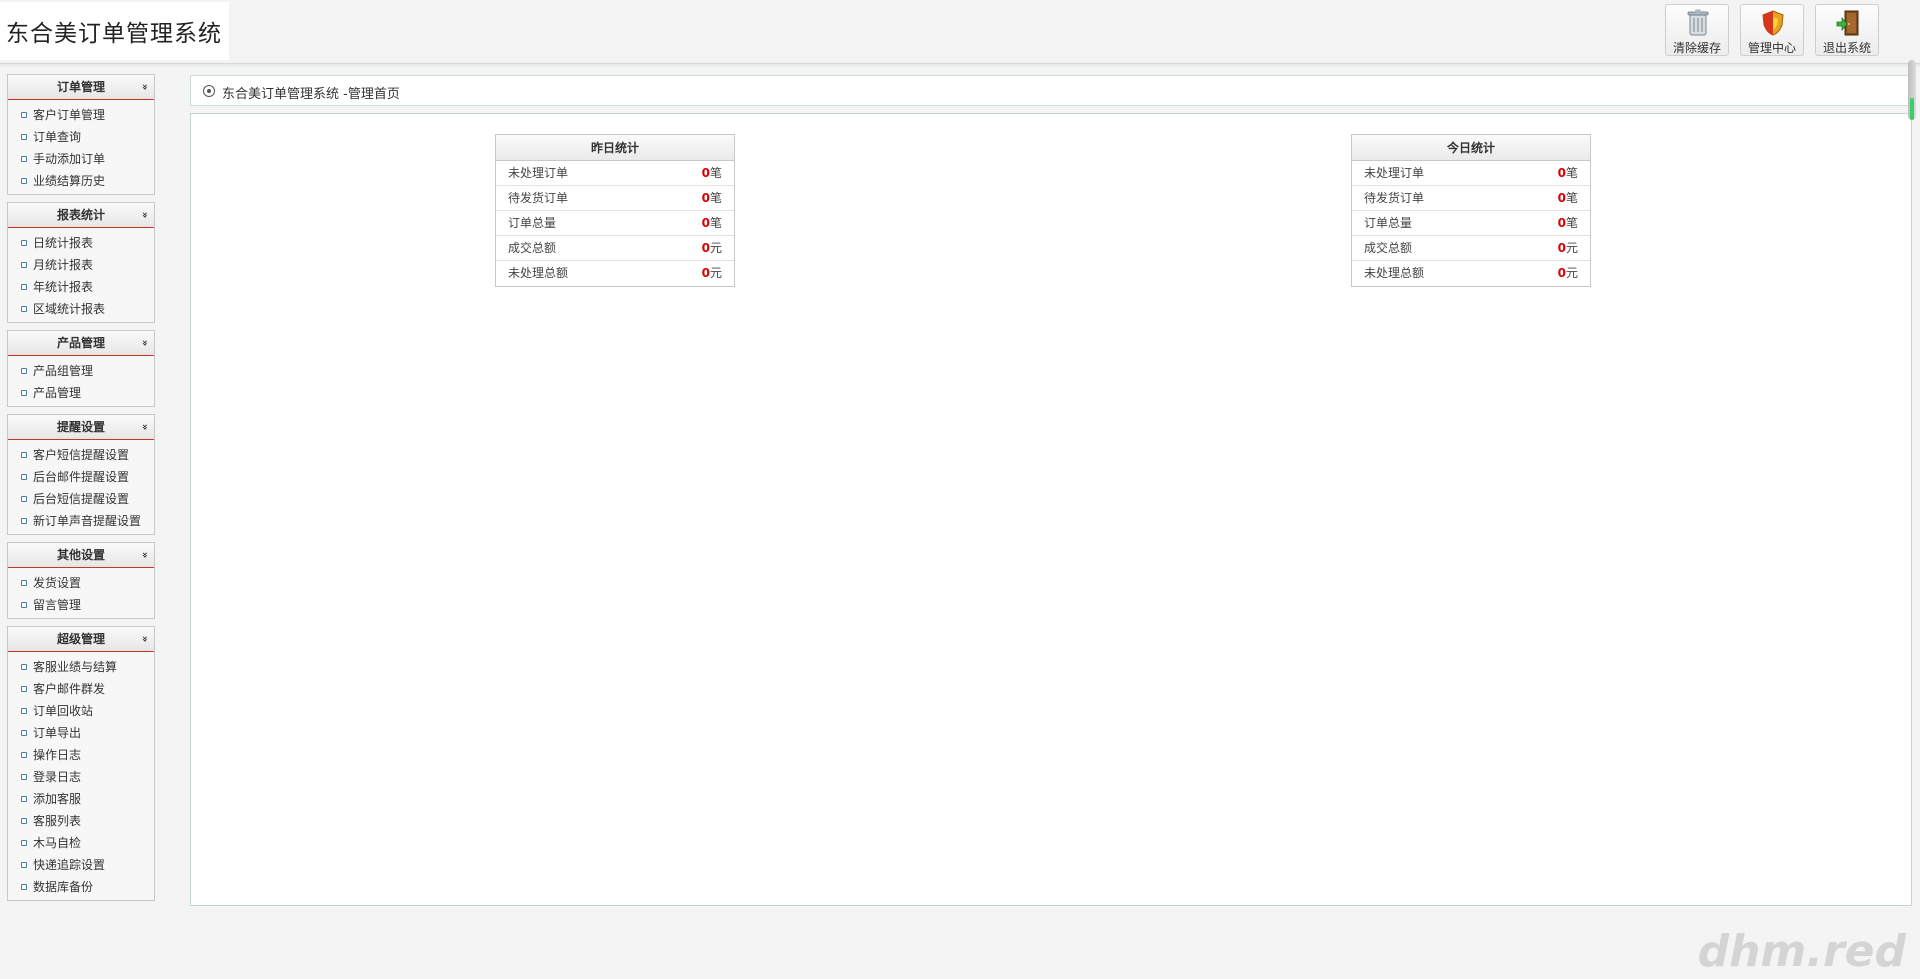  Describe the element at coordinates (57, 733) in the screenshot. I see `sidebar-menu-item-label: 订单导出` at that location.